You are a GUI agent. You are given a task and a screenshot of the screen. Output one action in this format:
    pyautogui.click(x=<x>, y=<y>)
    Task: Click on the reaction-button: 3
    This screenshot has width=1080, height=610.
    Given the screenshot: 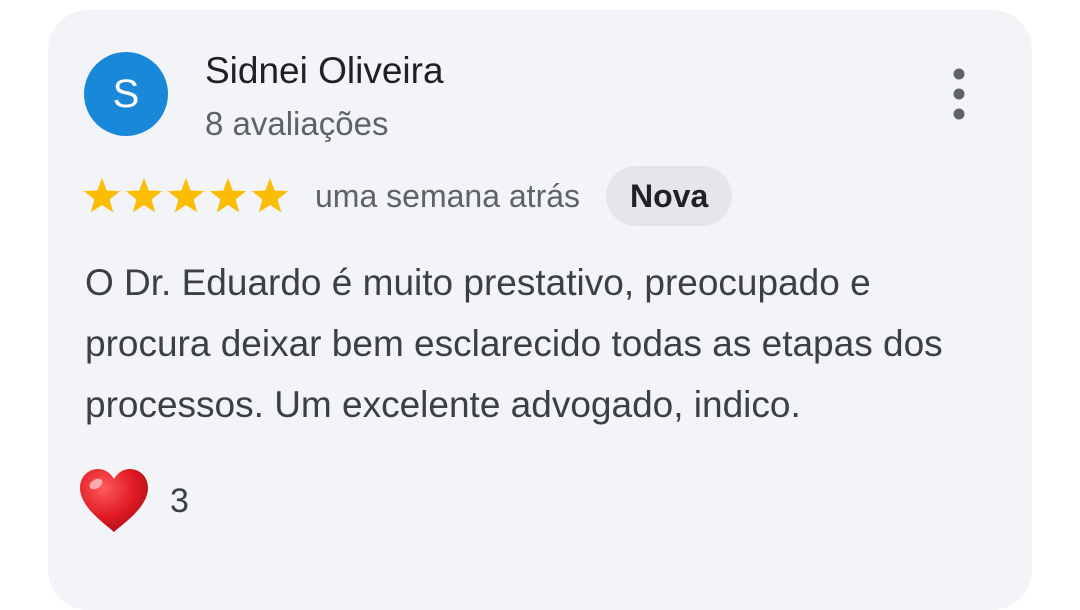 What is the action you would take?
    pyautogui.click(x=133, y=501)
    